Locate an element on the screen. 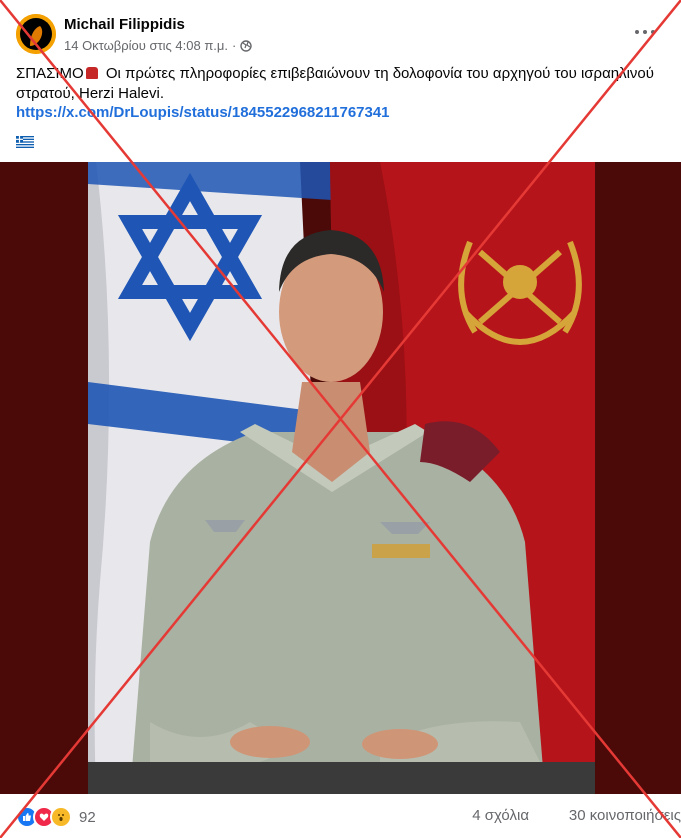 The width and height of the screenshot is (681, 838). avatar is located at coordinates (36, 34).